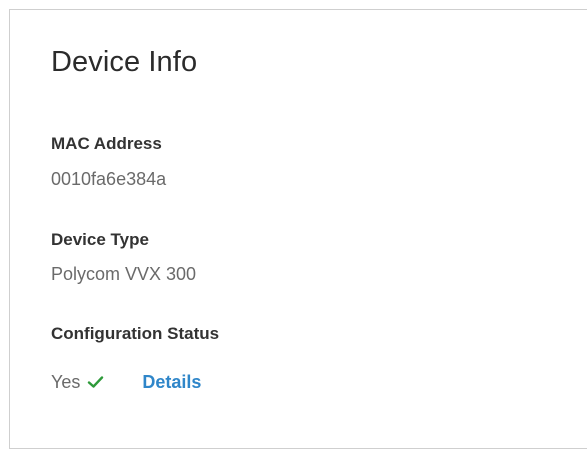 Image resolution: width=587 pixels, height=449 pixels. Describe the element at coordinates (100, 239) in the screenshot. I see `device-type-label: Device Type` at that location.